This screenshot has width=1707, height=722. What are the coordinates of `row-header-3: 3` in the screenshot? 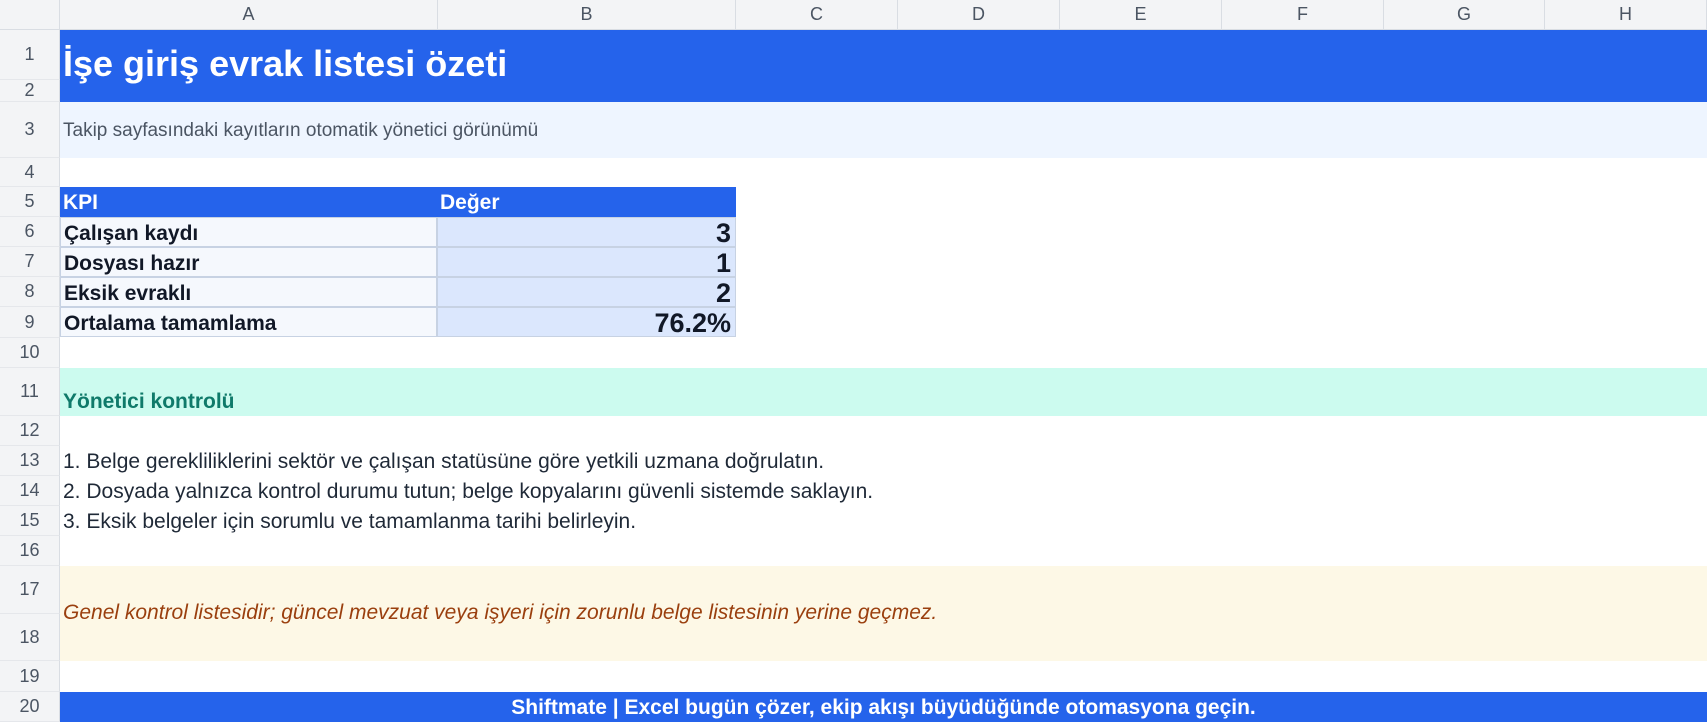 It's located at (30, 130).